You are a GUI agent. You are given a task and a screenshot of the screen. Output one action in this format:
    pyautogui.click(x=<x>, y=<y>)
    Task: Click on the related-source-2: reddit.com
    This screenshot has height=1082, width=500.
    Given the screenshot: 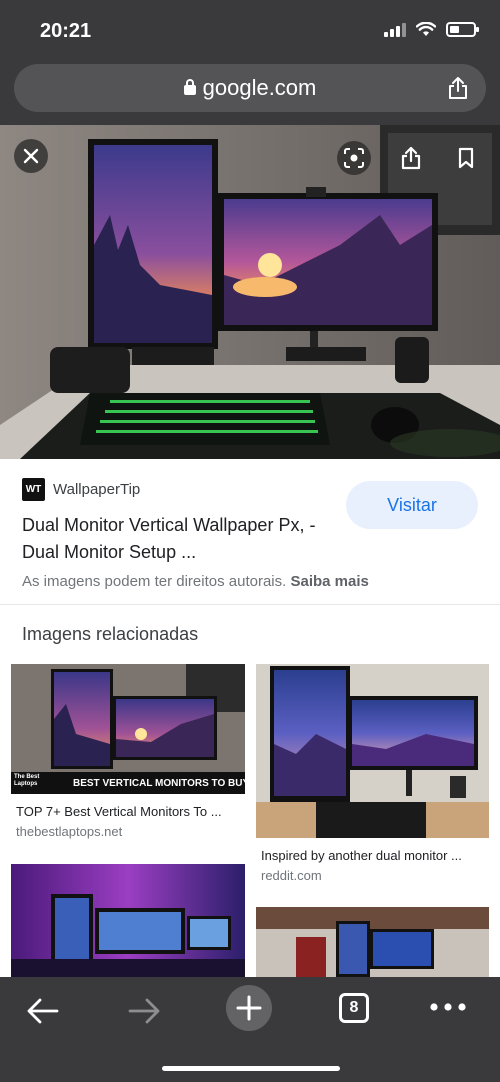 What is the action you would take?
    pyautogui.click(x=291, y=875)
    